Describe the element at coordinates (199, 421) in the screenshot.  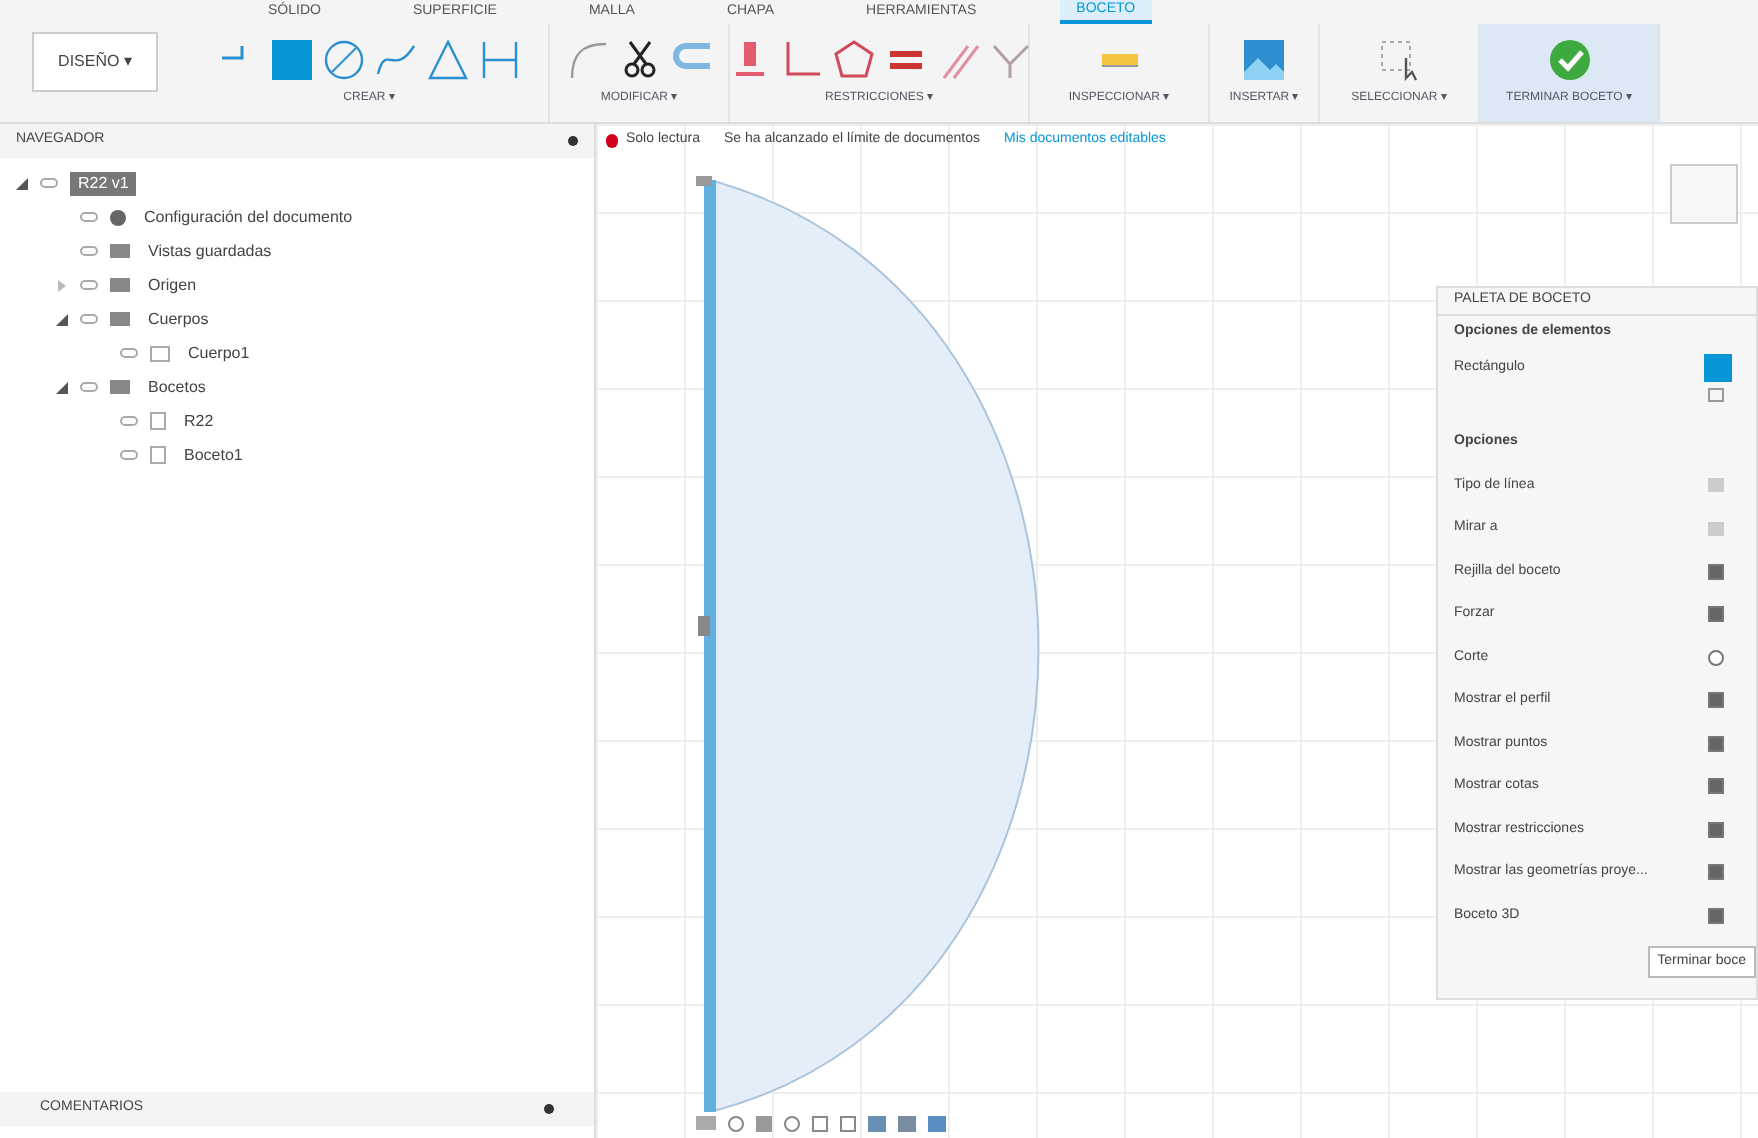
I see `tree-item: R22` at that location.